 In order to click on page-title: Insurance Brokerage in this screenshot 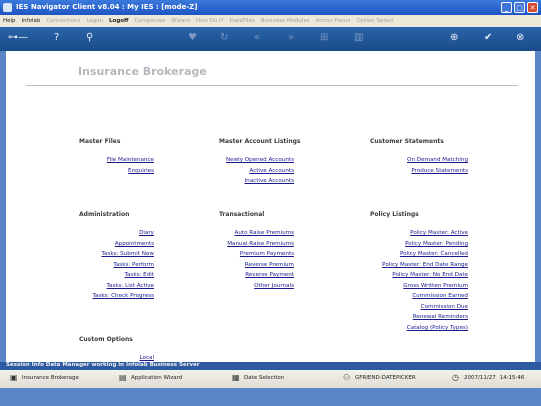, I will do `click(142, 71)`.